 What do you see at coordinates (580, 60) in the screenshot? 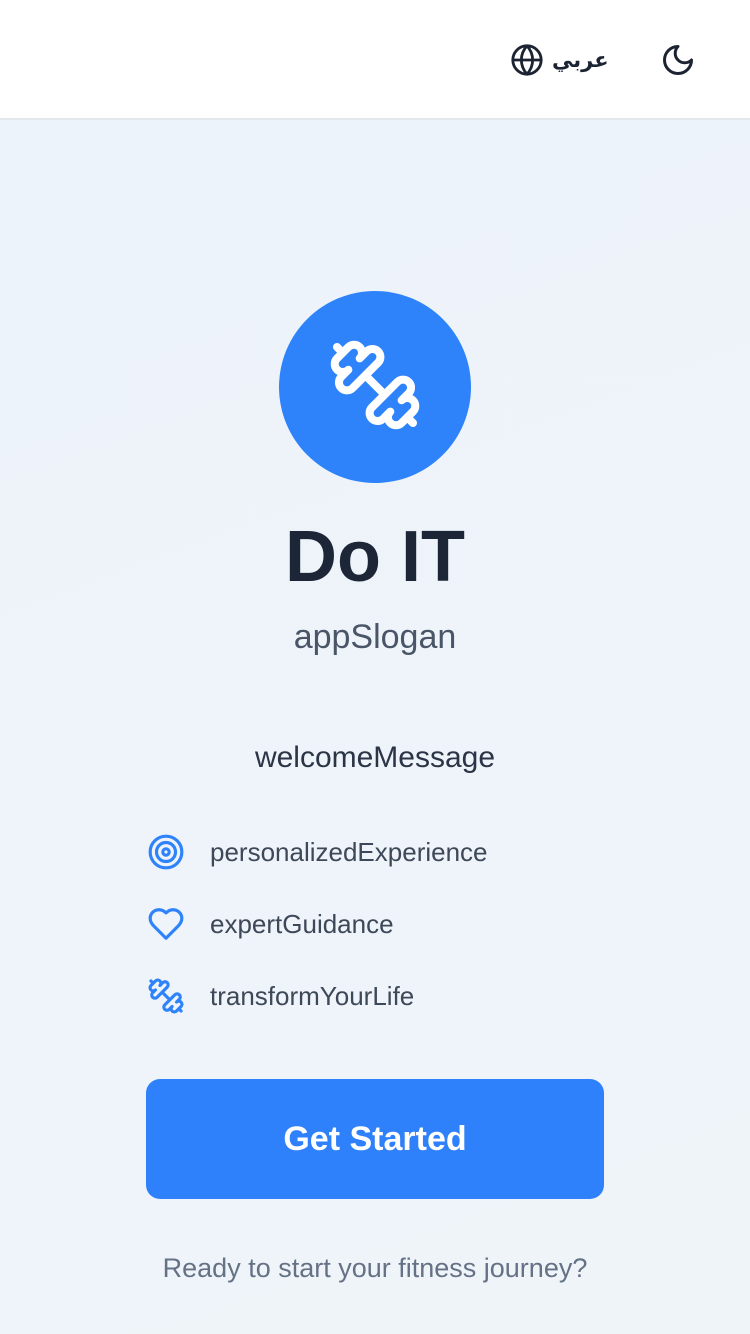
I see `language-label: عربي` at bounding box center [580, 60].